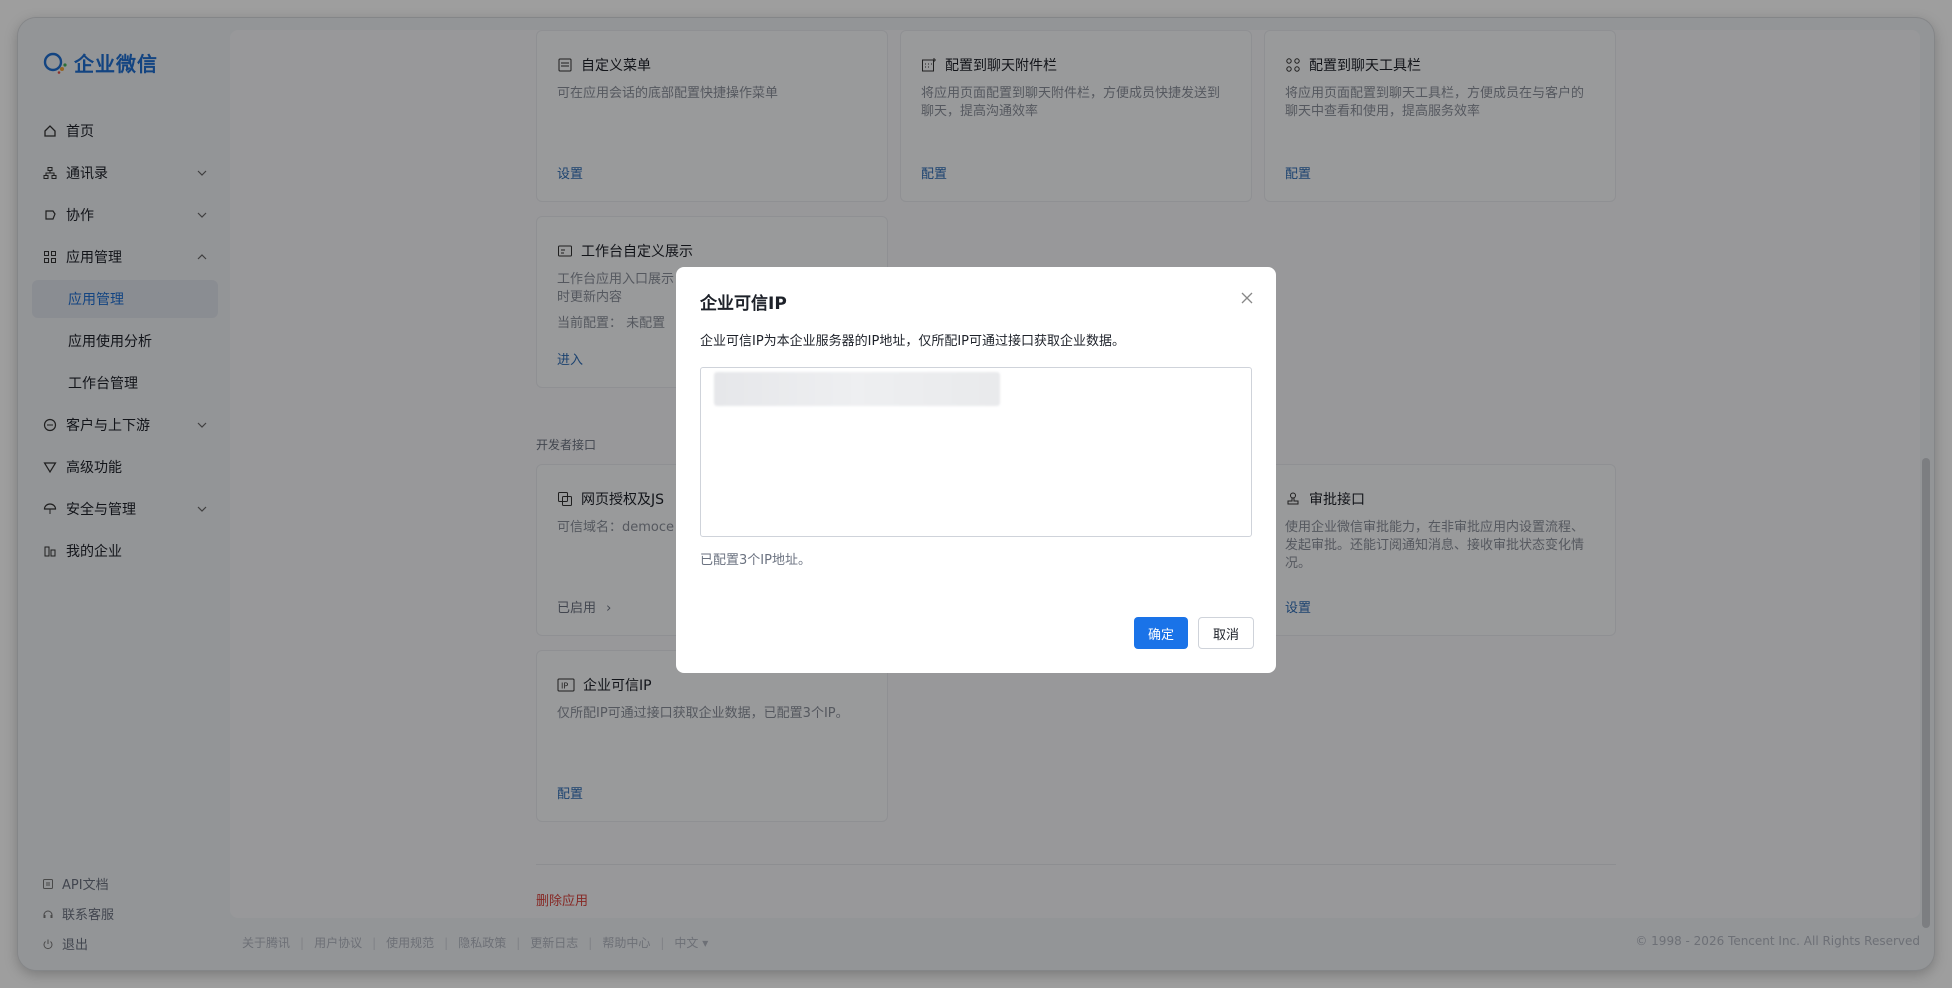  What do you see at coordinates (1161, 633) in the screenshot?
I see `confirm-button: 确定` at bounding box center [1161, 633].